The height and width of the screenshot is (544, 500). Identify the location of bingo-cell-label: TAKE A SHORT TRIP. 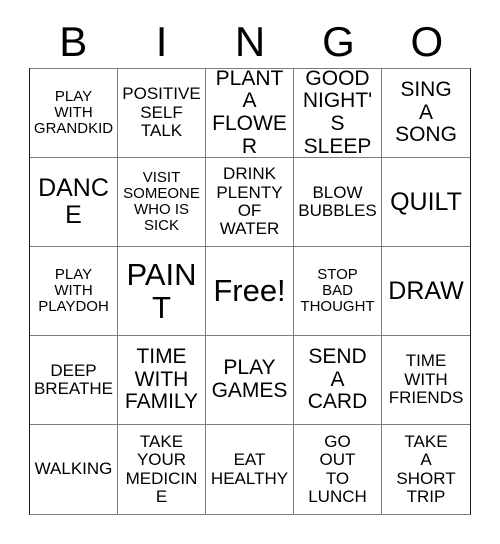
(426, 468).